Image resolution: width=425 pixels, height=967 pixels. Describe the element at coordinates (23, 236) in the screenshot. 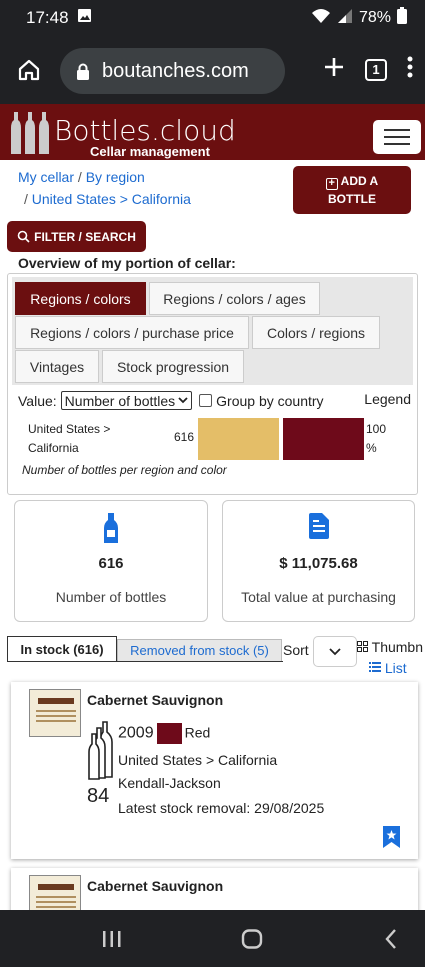

I see `search-icon` at that location.